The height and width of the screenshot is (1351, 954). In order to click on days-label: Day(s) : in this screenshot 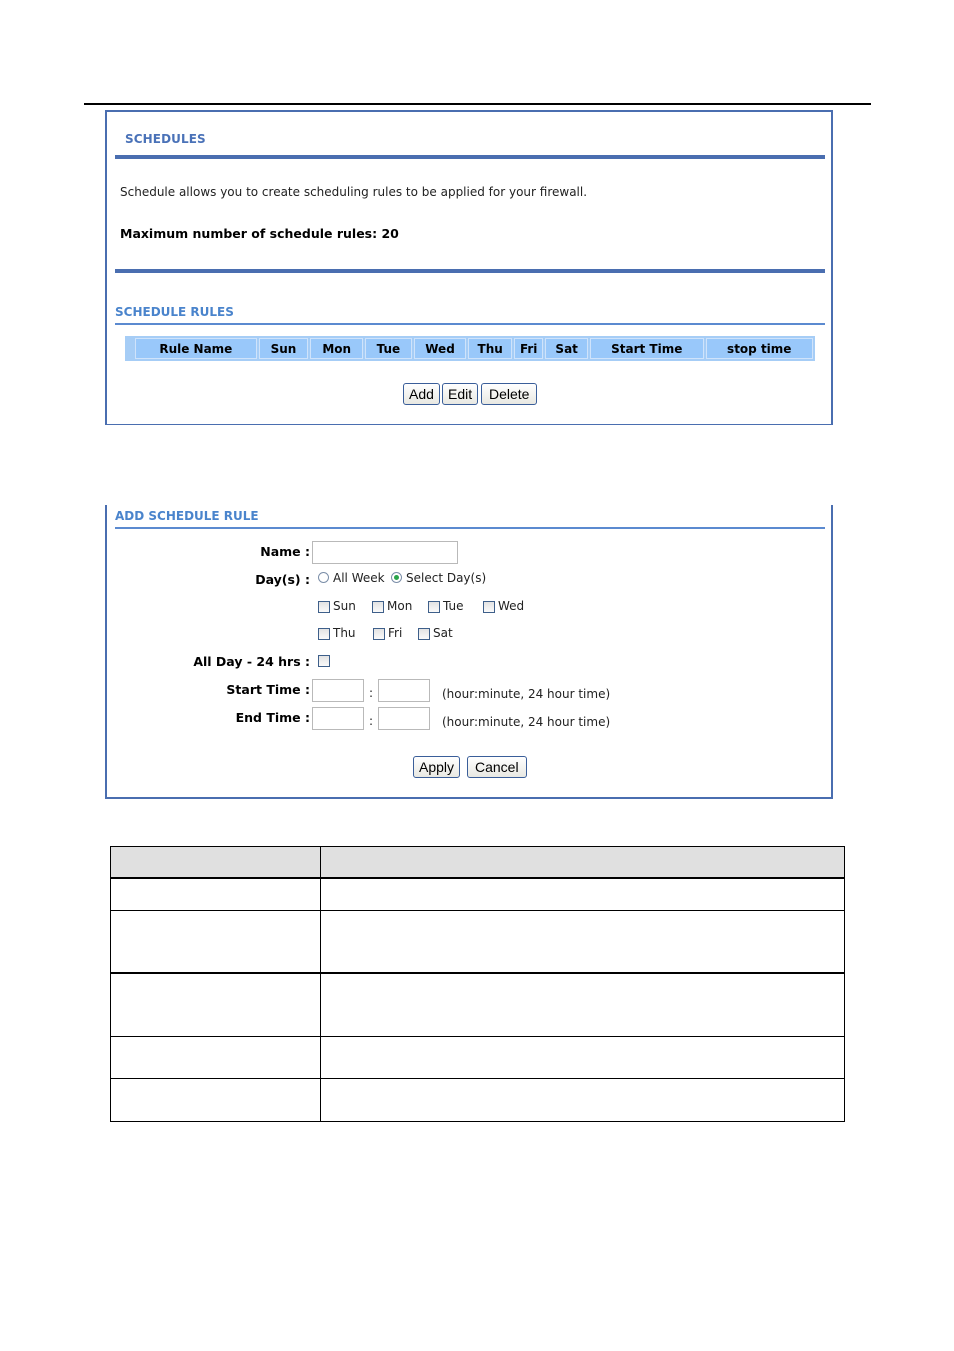, I will do `click(282, 579)`.